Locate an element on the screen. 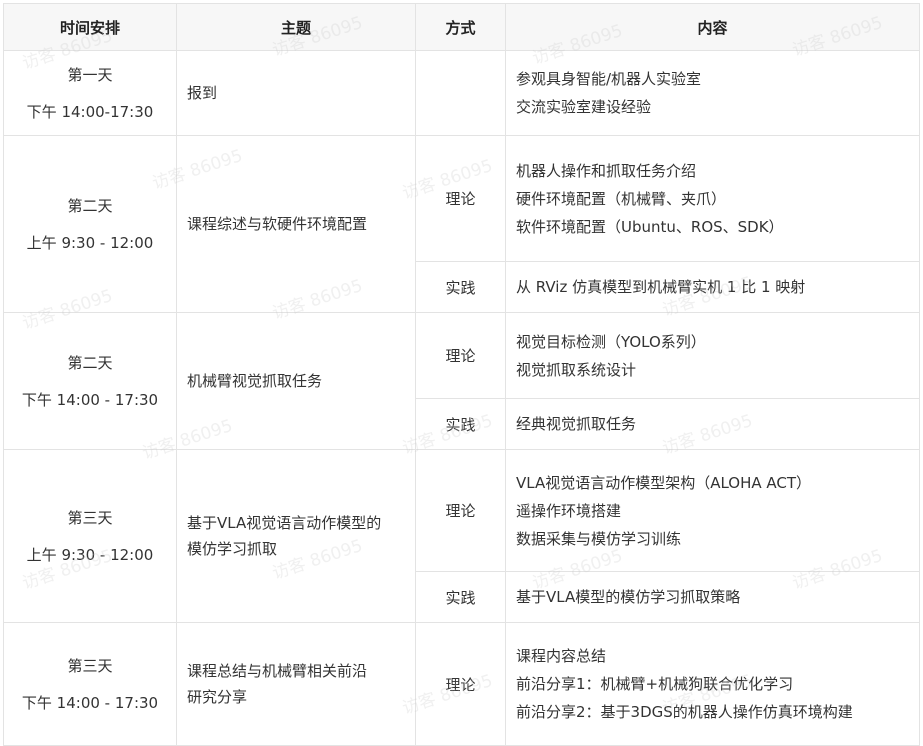 Image resolution: width=923 pixels, height=746 pixels. topic-text: 研究分享 is located at coordinates (217, 697).